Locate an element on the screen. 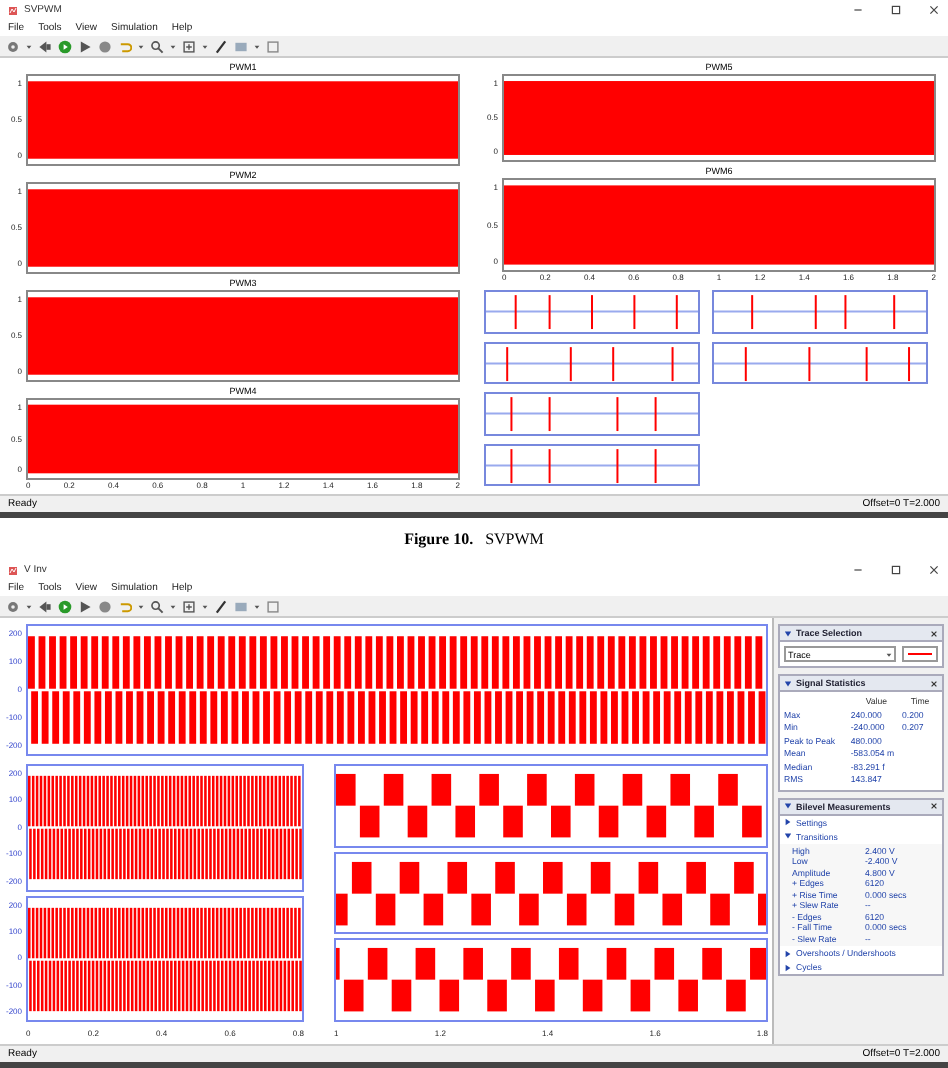  figure-label: Figure 10. is located at coordinates (439, 539).